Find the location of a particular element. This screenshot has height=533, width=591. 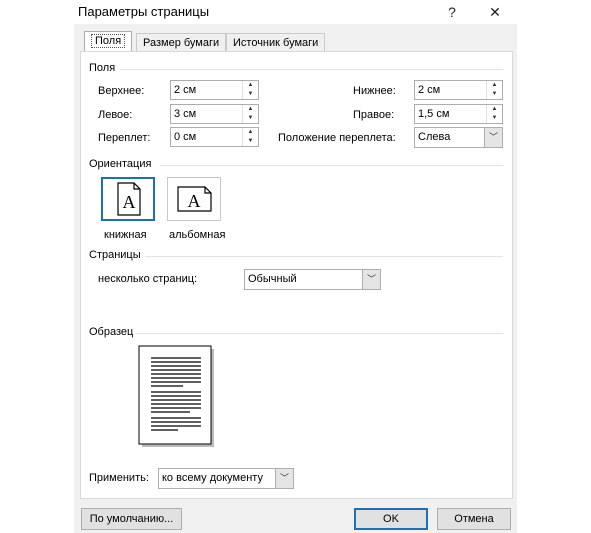

help-icon: ? is located at coordinates (452, 12).